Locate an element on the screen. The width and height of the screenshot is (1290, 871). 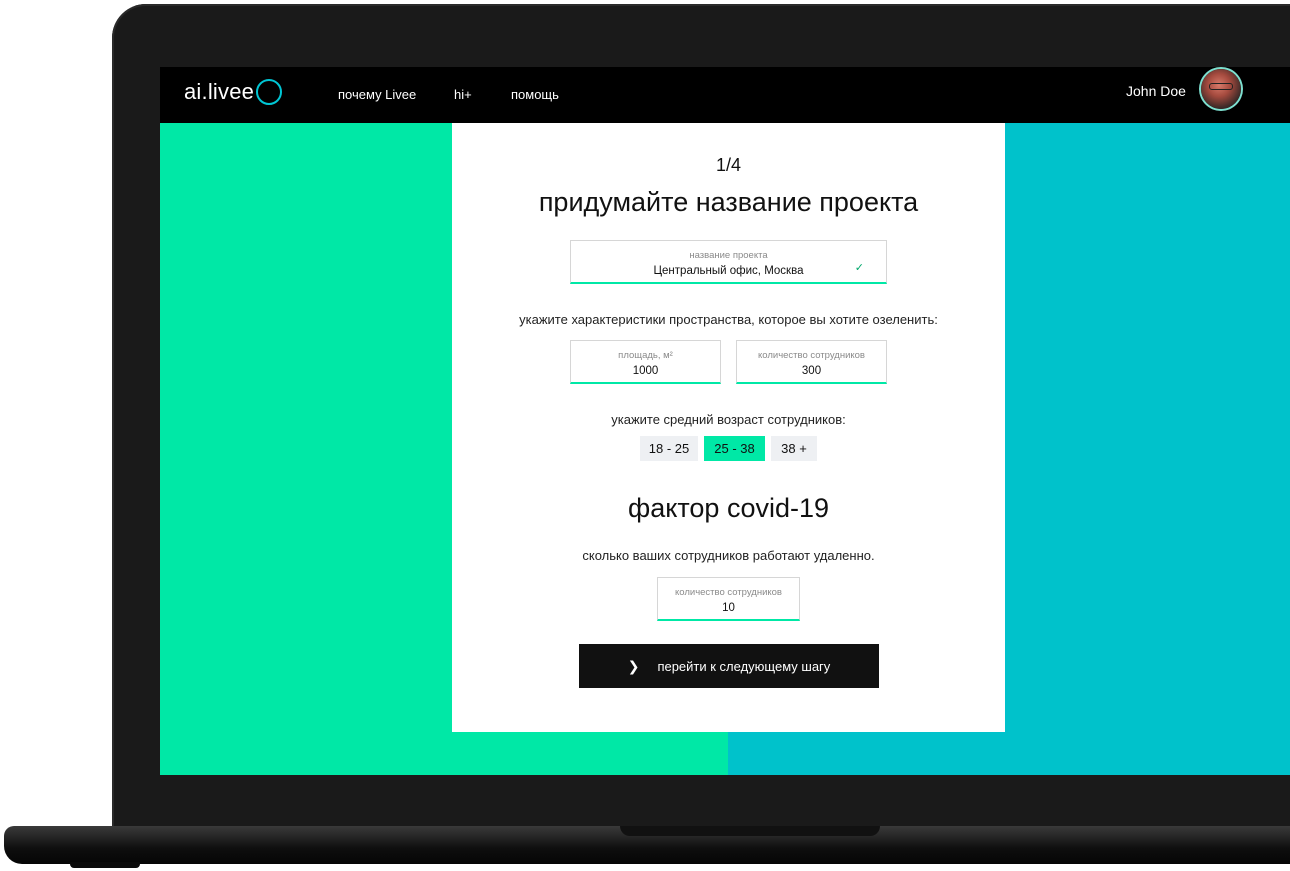
next-step-button: ❯ перейти к следующему шагу is located at coordinates (729, 666).